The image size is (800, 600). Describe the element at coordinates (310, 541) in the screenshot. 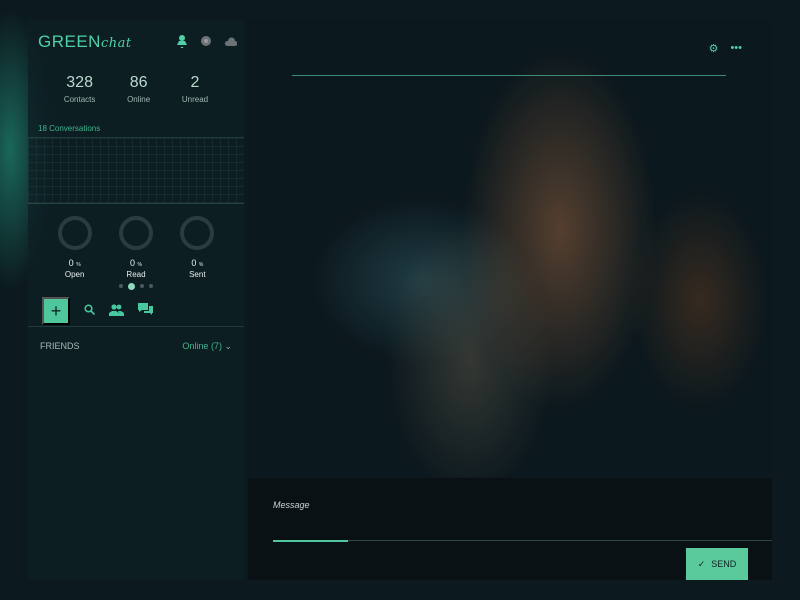

I see `input-progress` at that location.